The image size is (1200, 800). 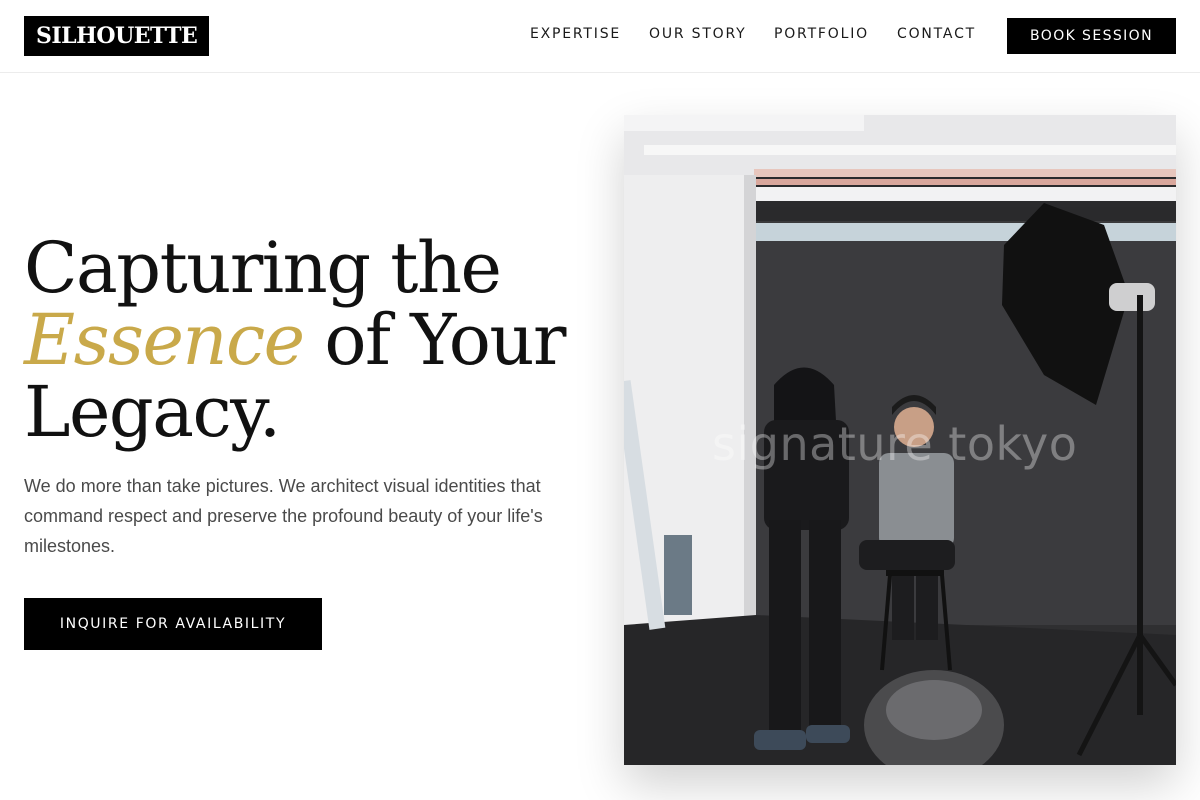 I want to click on hero-title-accent: Essence, so click(x=164, y=340).